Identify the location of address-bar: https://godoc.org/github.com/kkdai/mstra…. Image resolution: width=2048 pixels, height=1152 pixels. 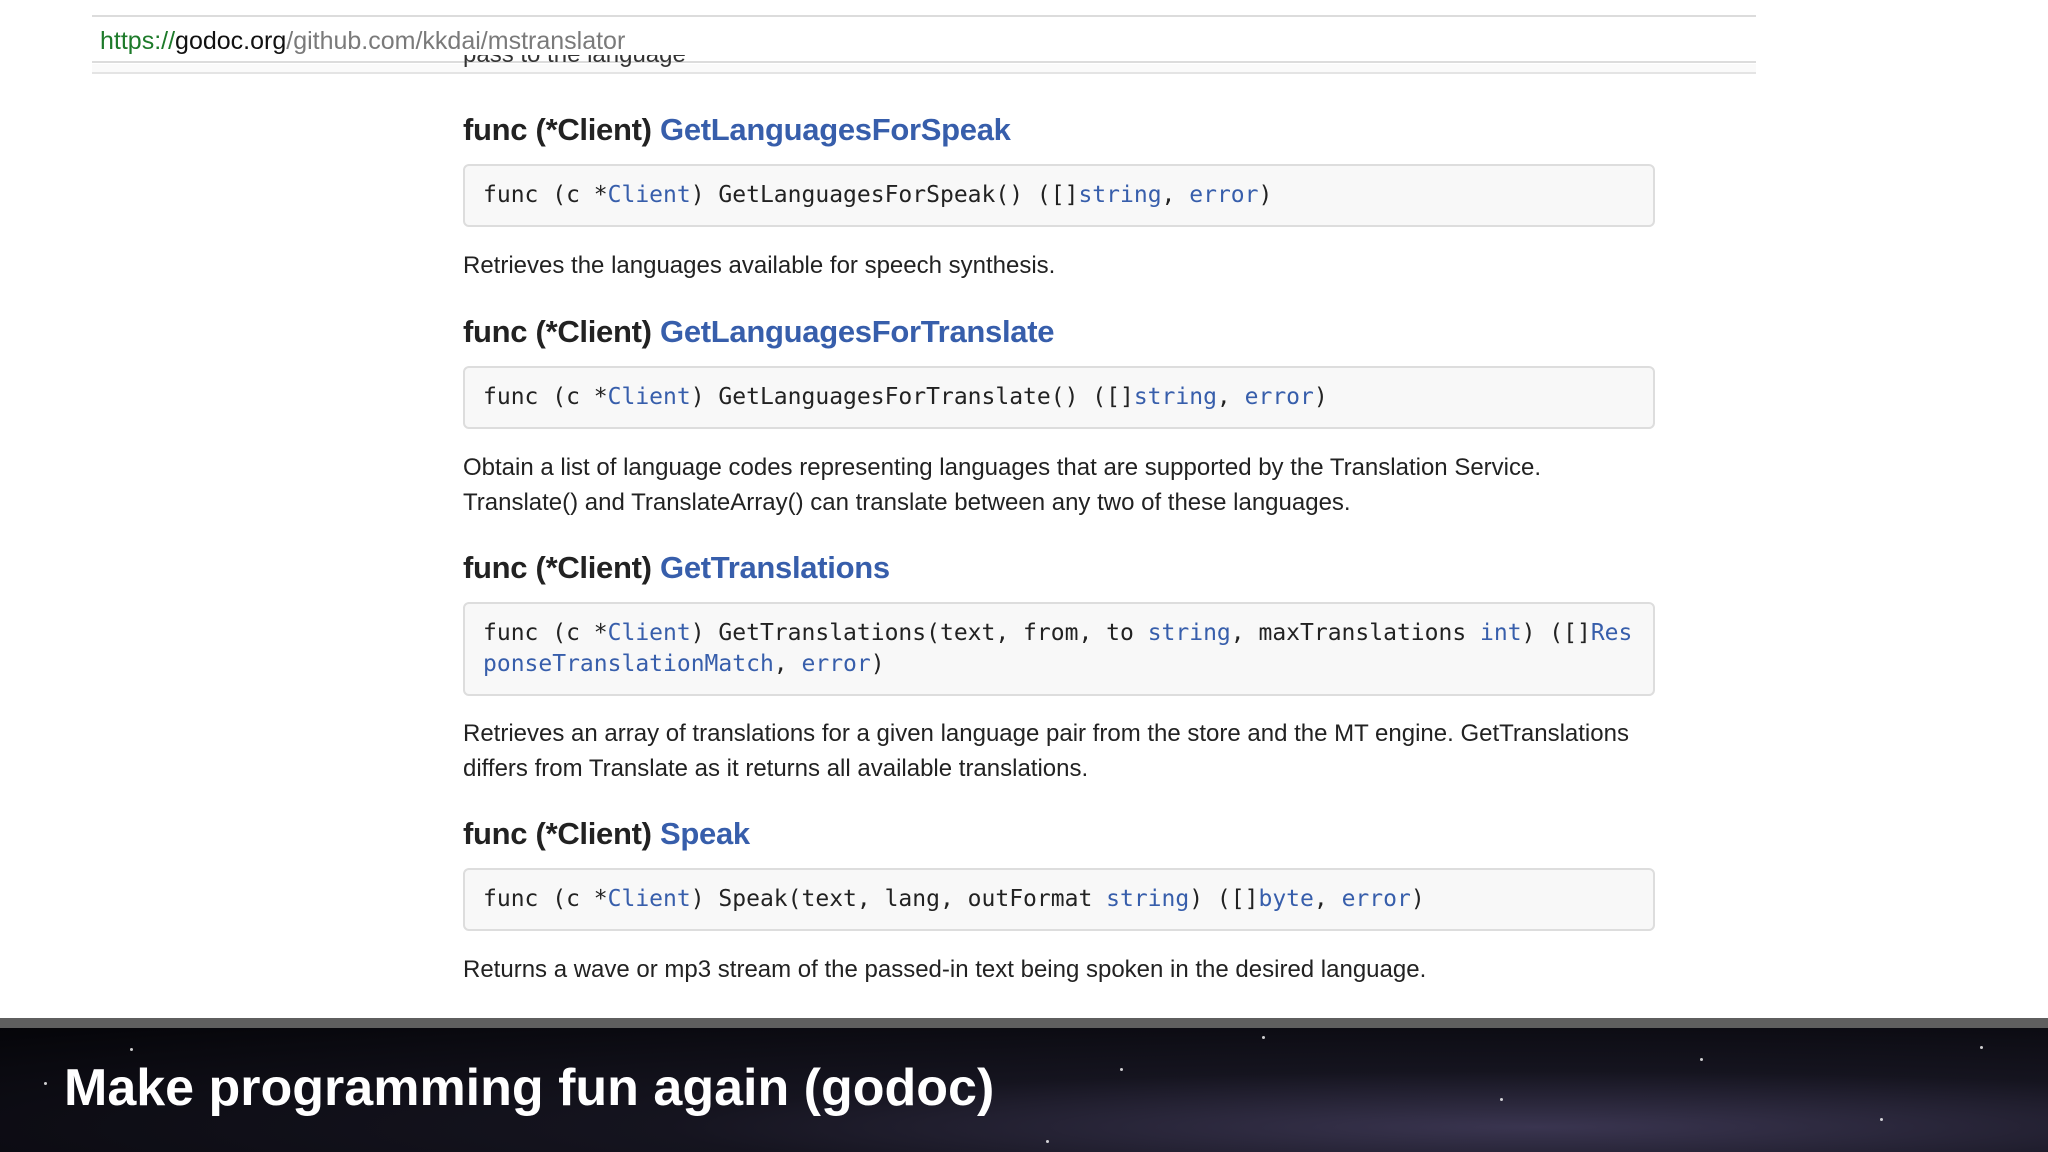
(924, 39).